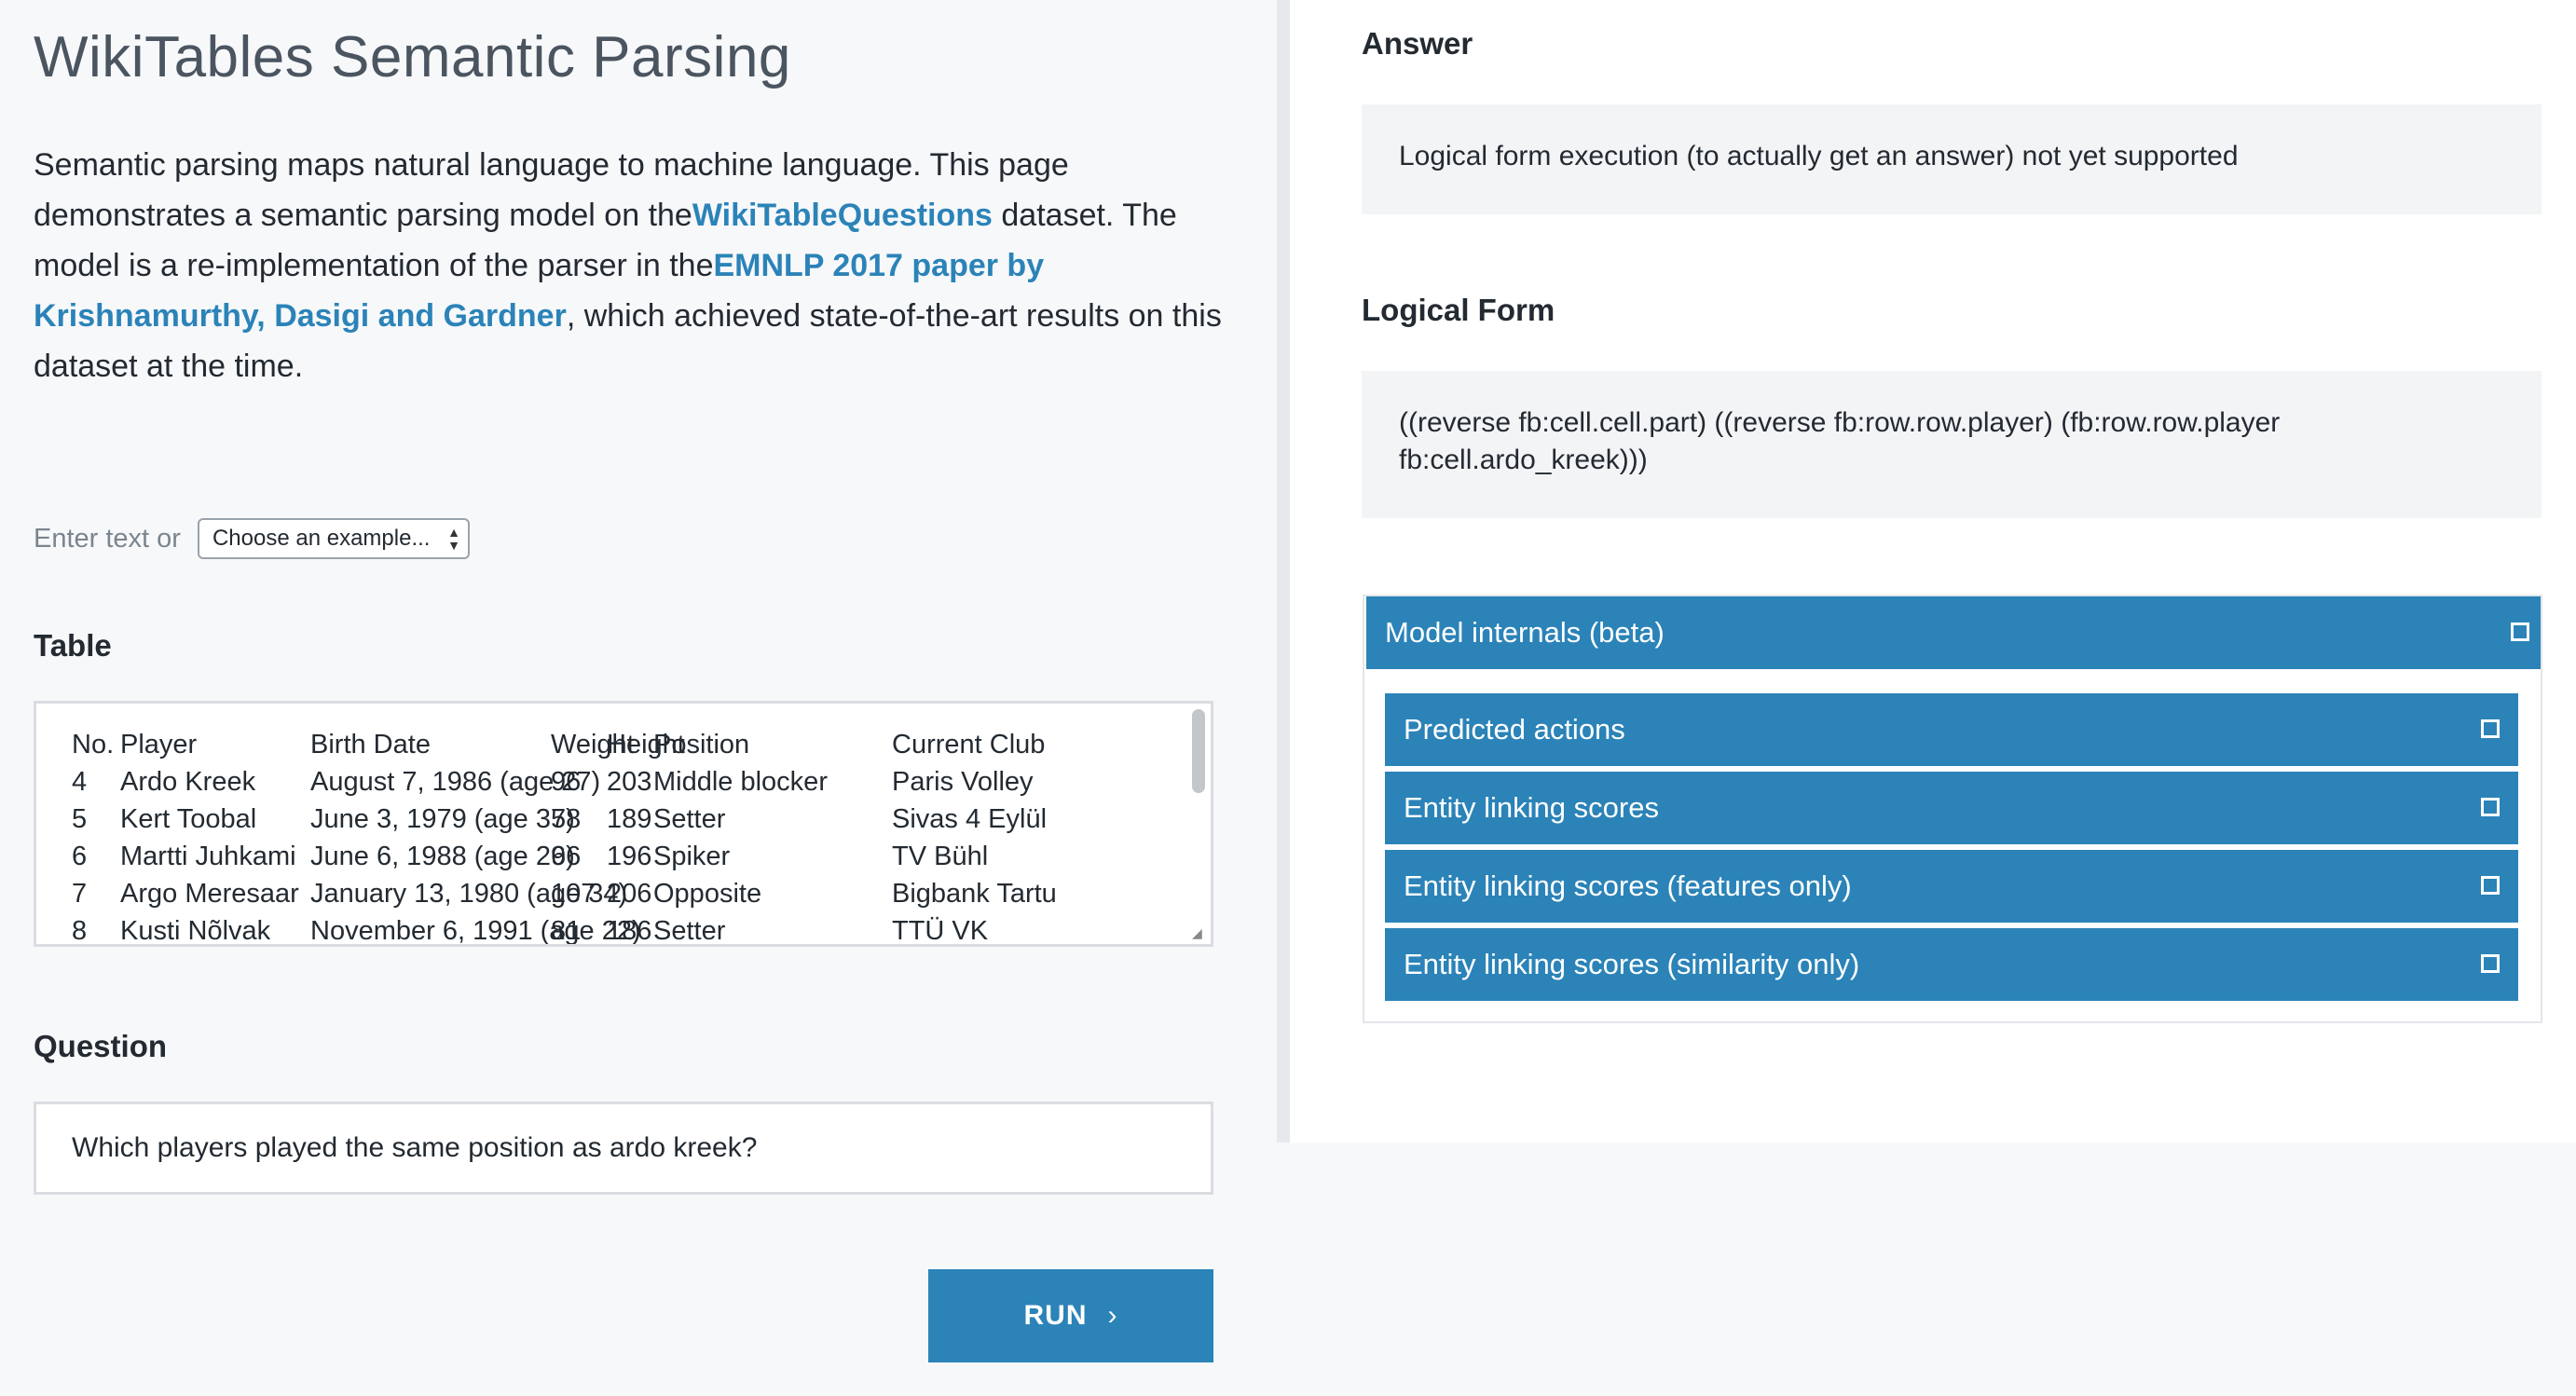  I want to click on panel-label: Entity linking scores (similarity only), so click(1632, 964).